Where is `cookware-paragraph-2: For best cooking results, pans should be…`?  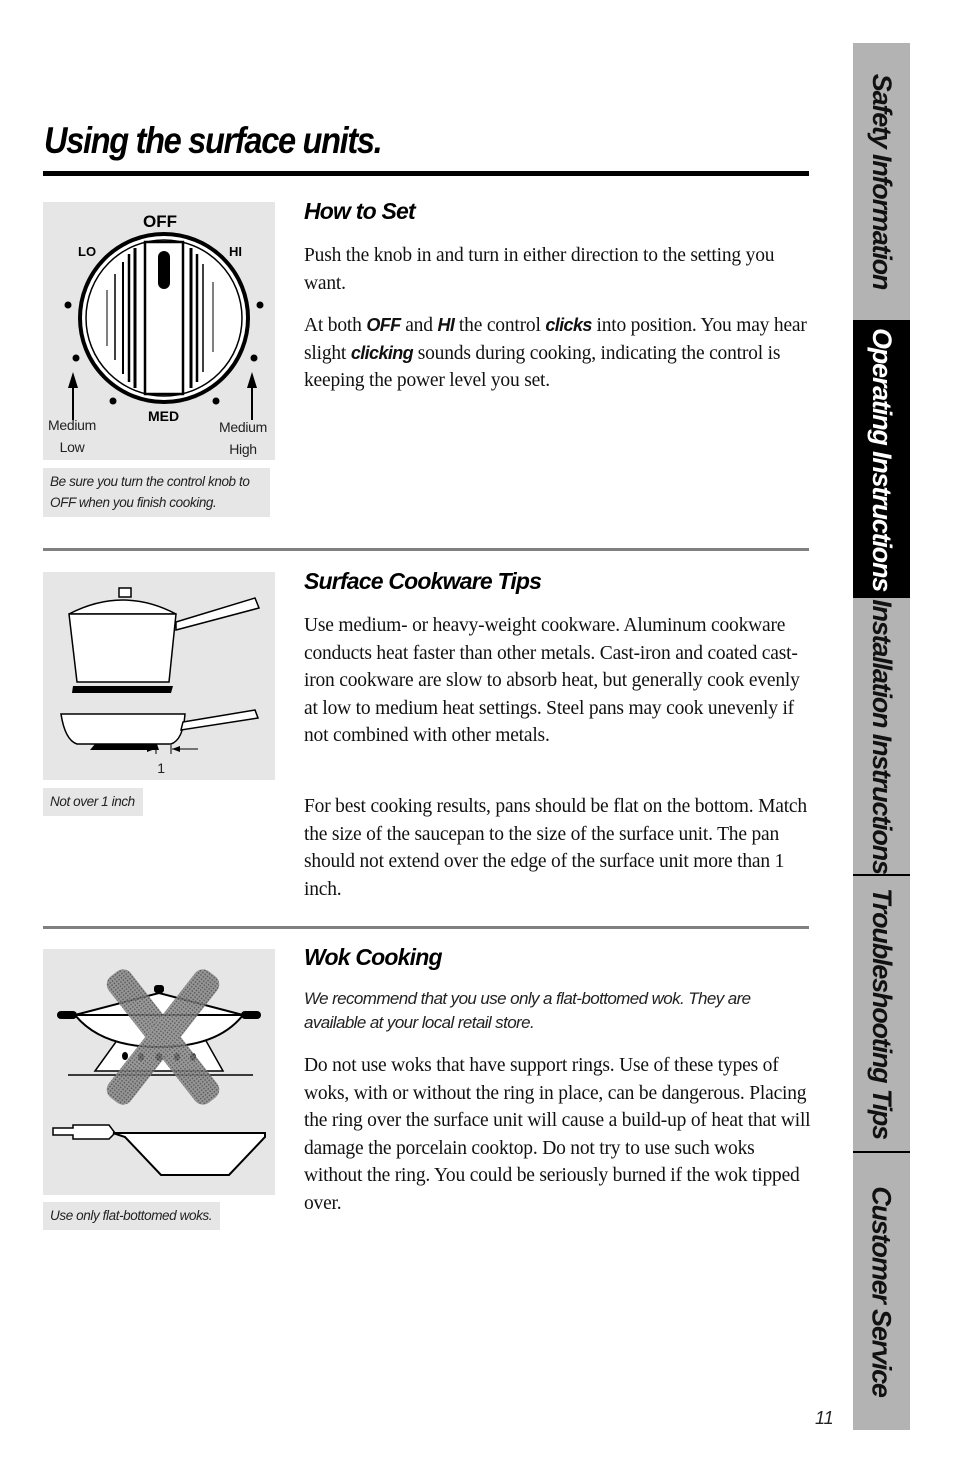
cookware-paragraph-2: For best cooking results, pans should be… is located at coordinates (555, 848).